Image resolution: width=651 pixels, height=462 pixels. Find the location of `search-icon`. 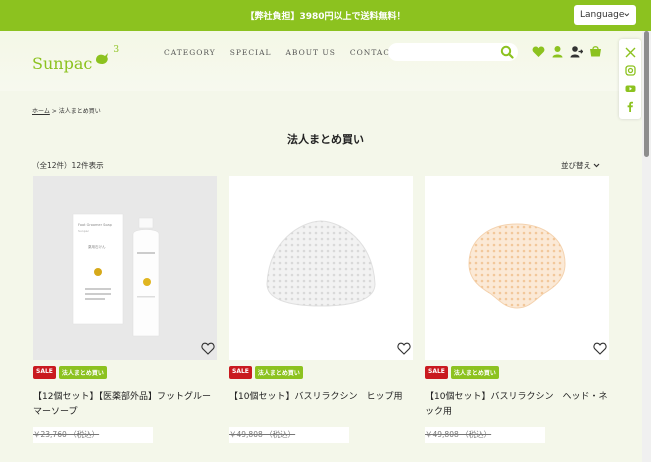

search-icon is located at coordinates (507, 52).